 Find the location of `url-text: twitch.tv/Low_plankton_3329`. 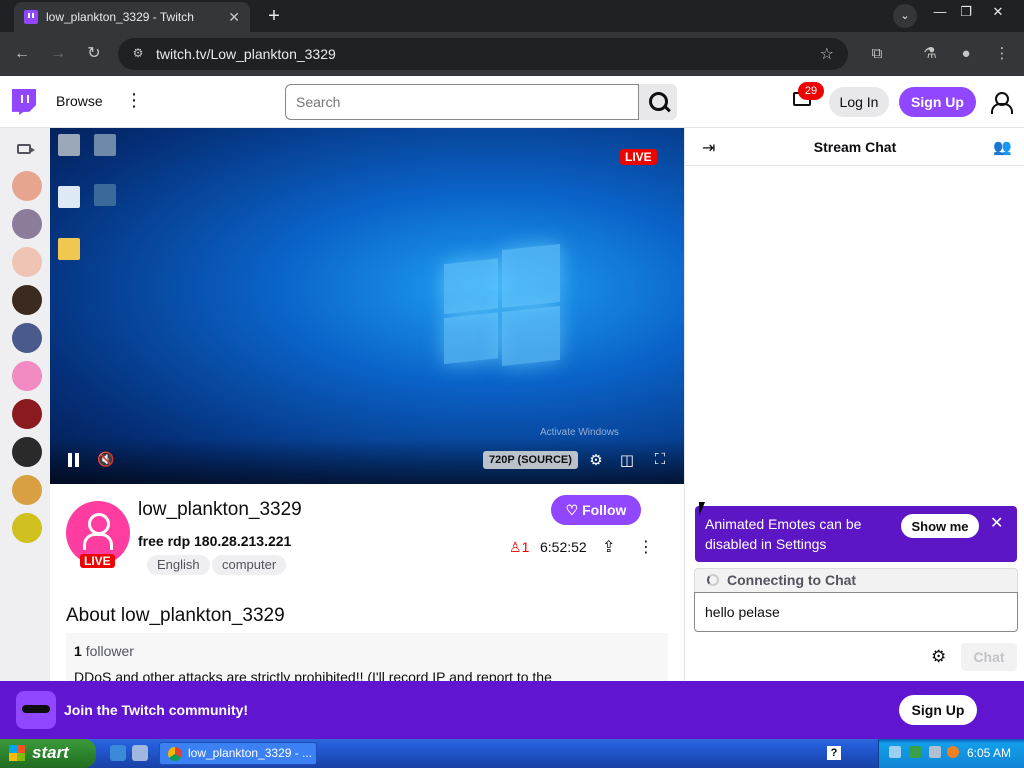

url-text: twitch.tv/Low_plankton_3329 is located at coordinates (246, 54).